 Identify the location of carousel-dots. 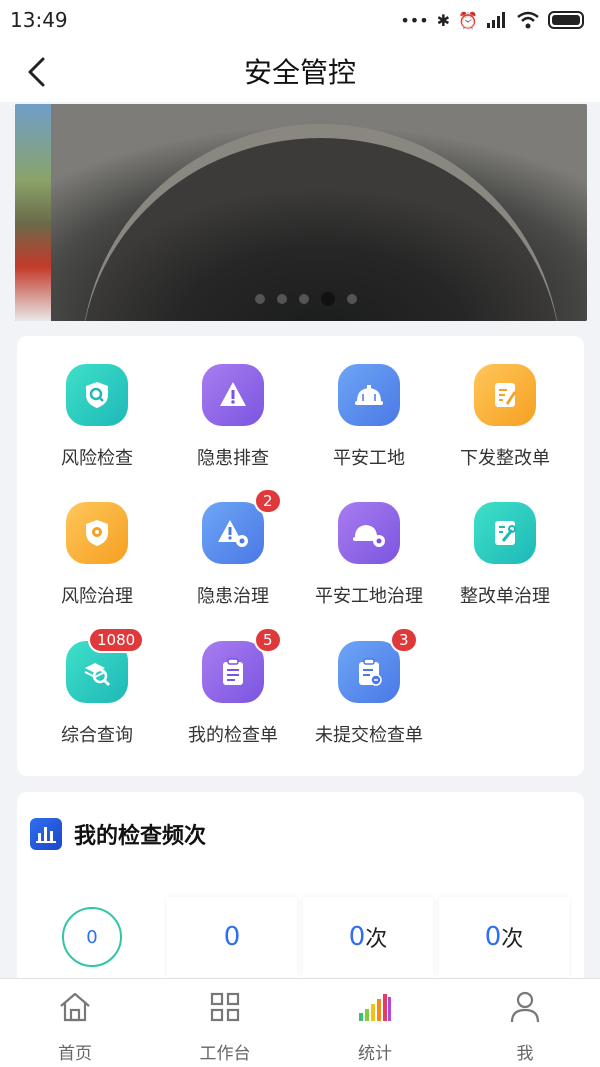
(306, 299).